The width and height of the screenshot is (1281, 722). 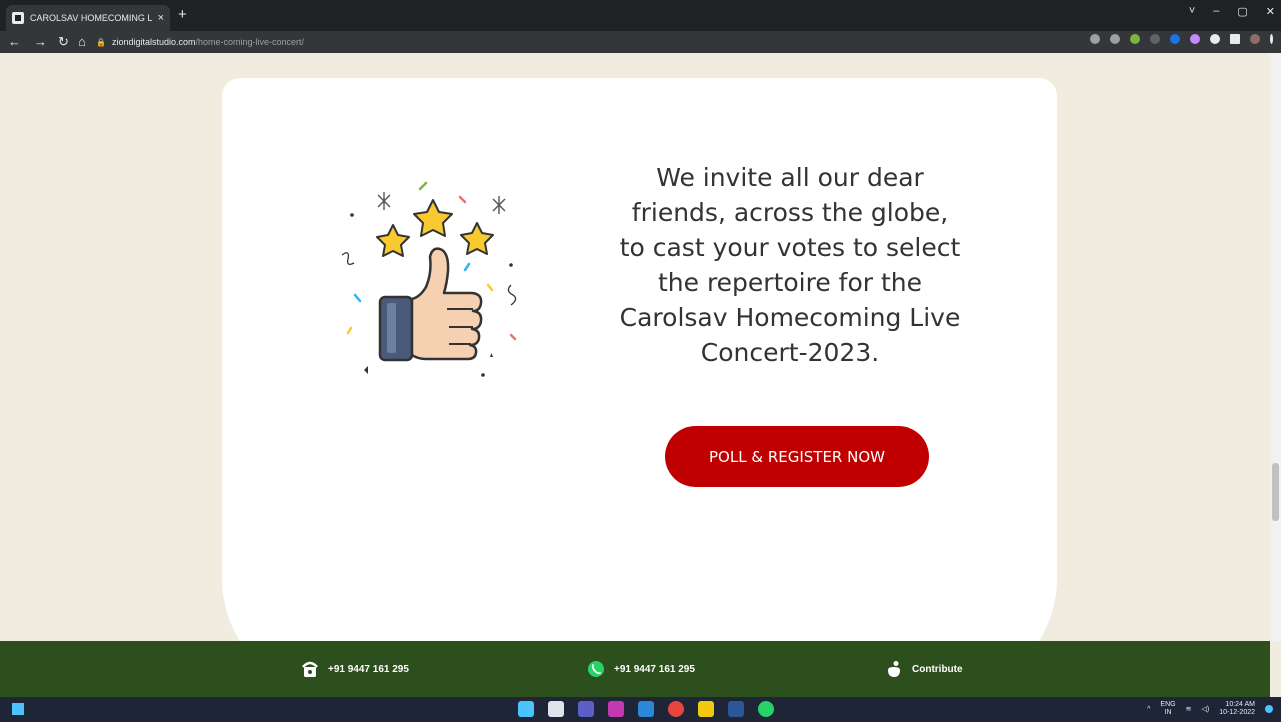 I want to click on task-view-icon, so click(x=556, y=709).